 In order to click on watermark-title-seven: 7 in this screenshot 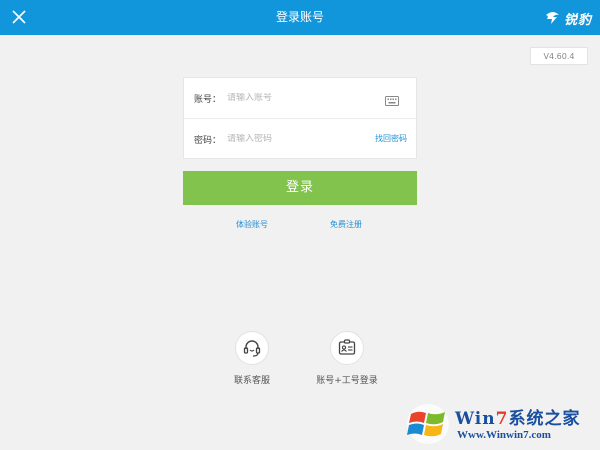, I will do `click(502, 419)`.